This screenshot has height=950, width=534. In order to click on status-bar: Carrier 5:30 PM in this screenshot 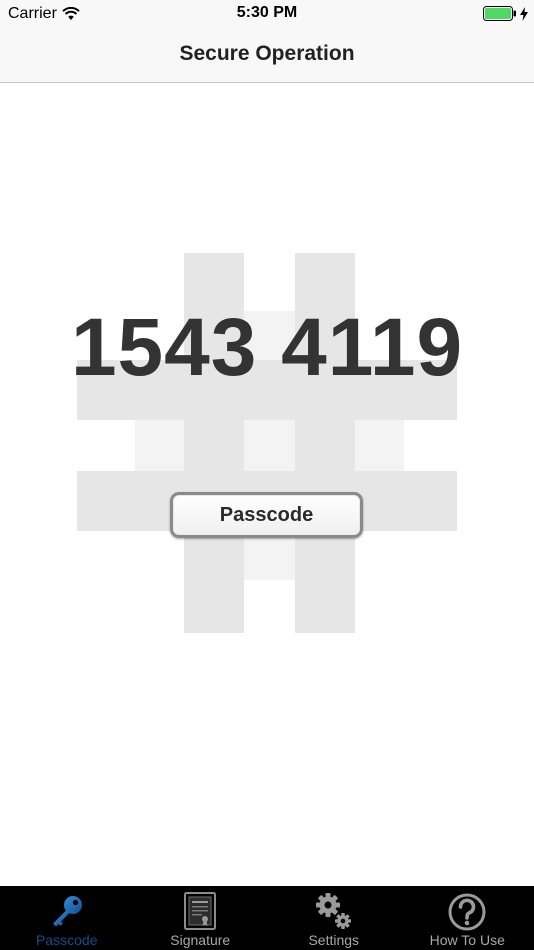, I will do `click(267, 14)`.